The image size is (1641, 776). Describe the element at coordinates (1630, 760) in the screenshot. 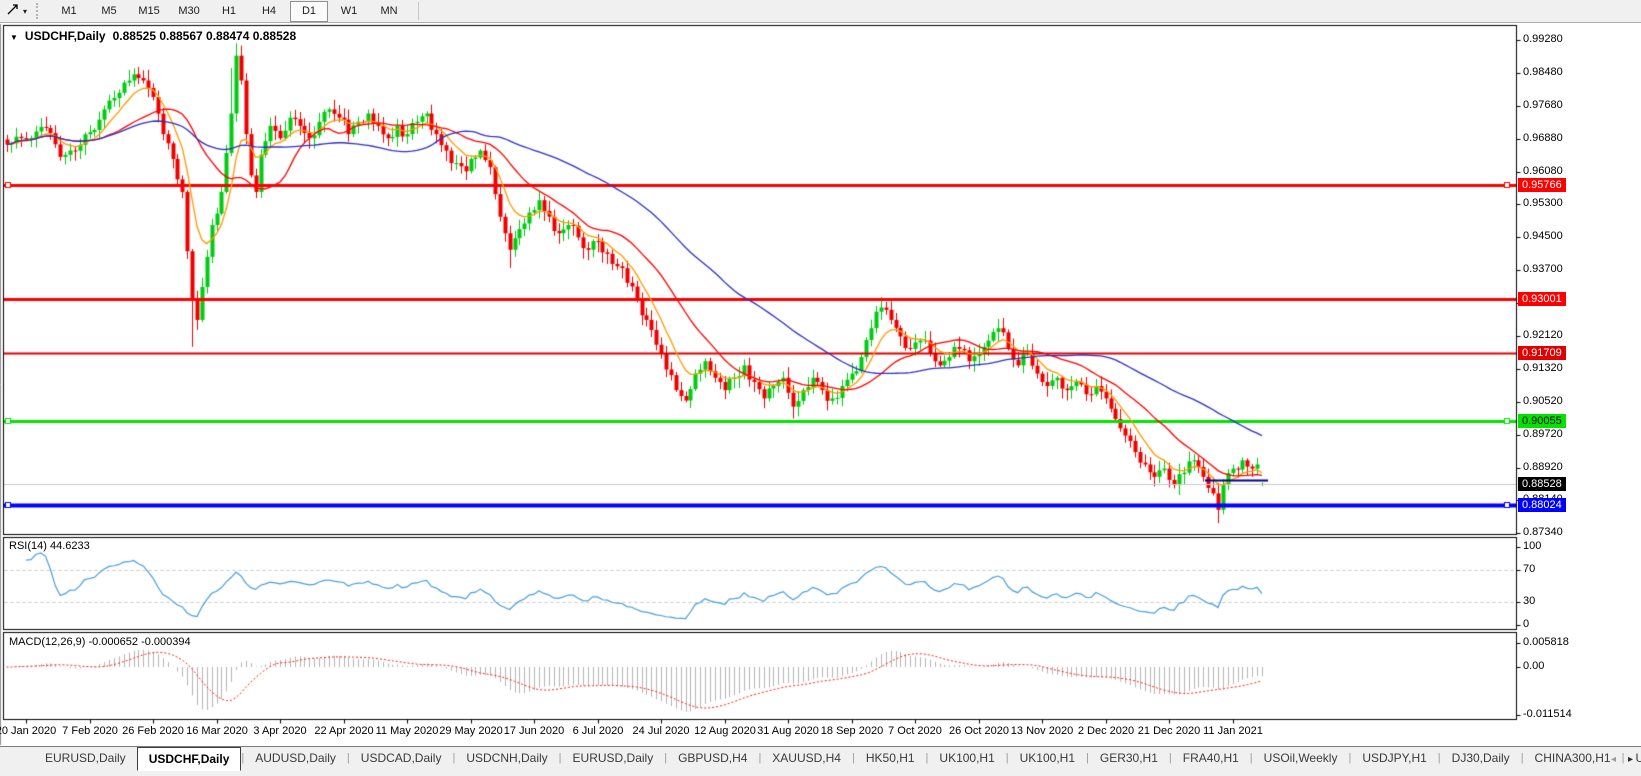

I see `tab-scroll-right-icon: ▸` at that location.